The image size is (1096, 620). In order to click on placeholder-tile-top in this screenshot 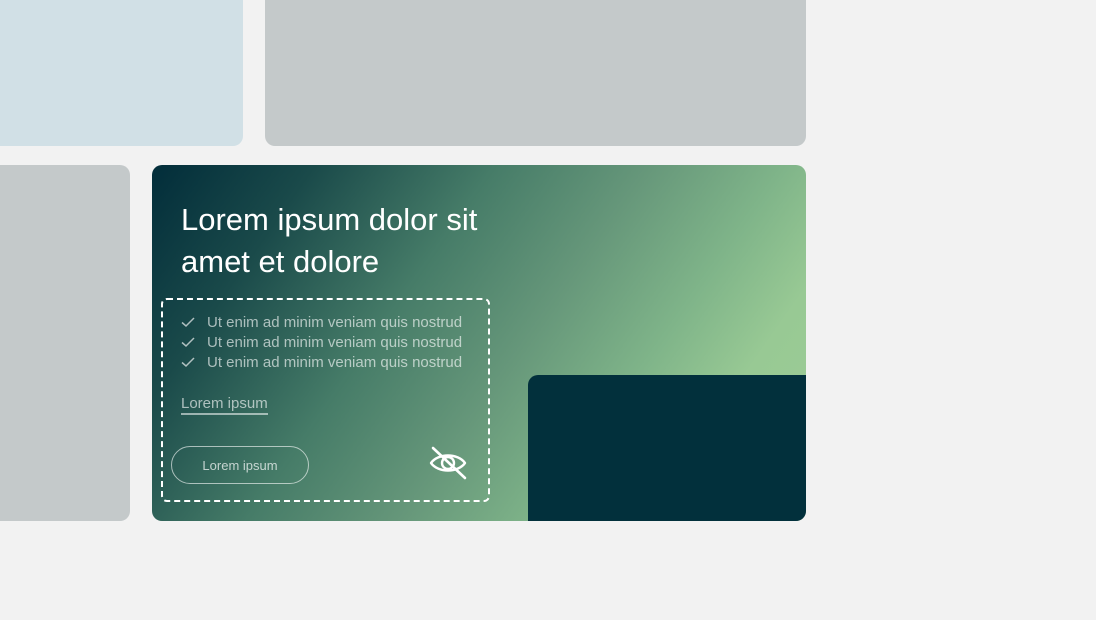, I will do `click(535, 73)`.